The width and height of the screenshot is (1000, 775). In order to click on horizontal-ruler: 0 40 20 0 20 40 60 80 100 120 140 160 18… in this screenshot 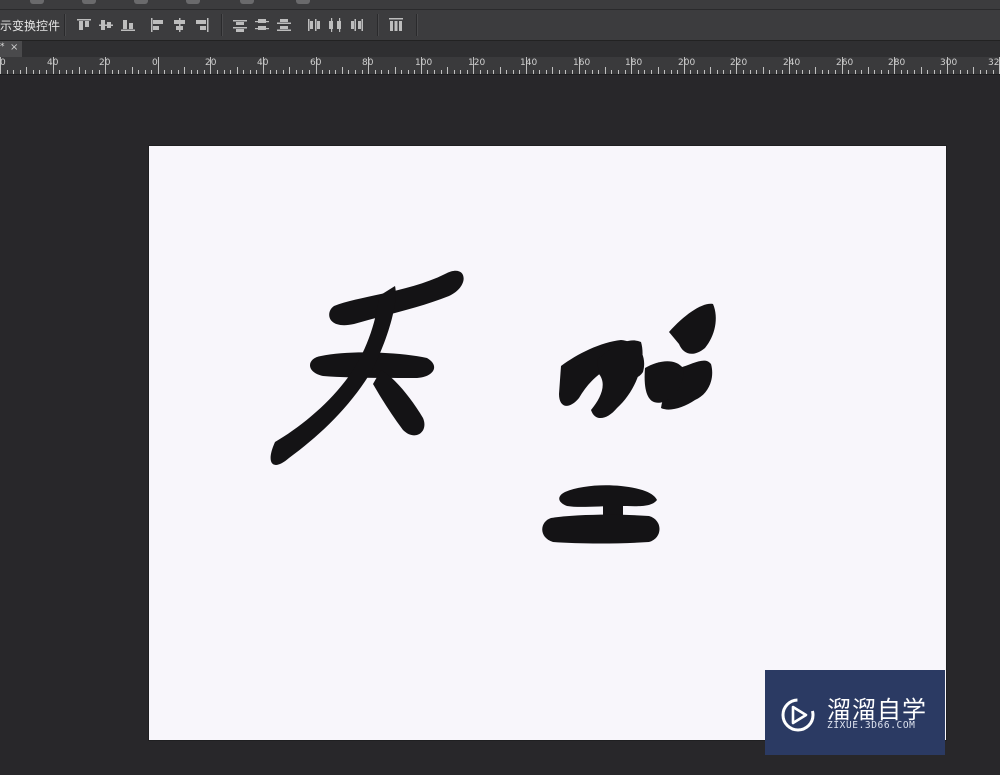, I will do `click(500, 66)`.